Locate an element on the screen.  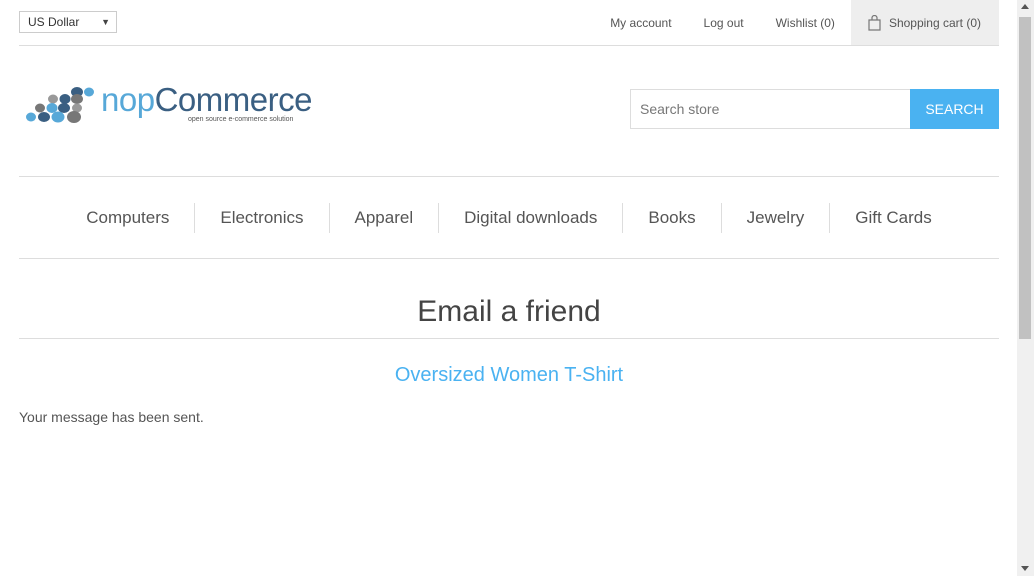
menu-item-books: Books is located at coordinates (671, 217).